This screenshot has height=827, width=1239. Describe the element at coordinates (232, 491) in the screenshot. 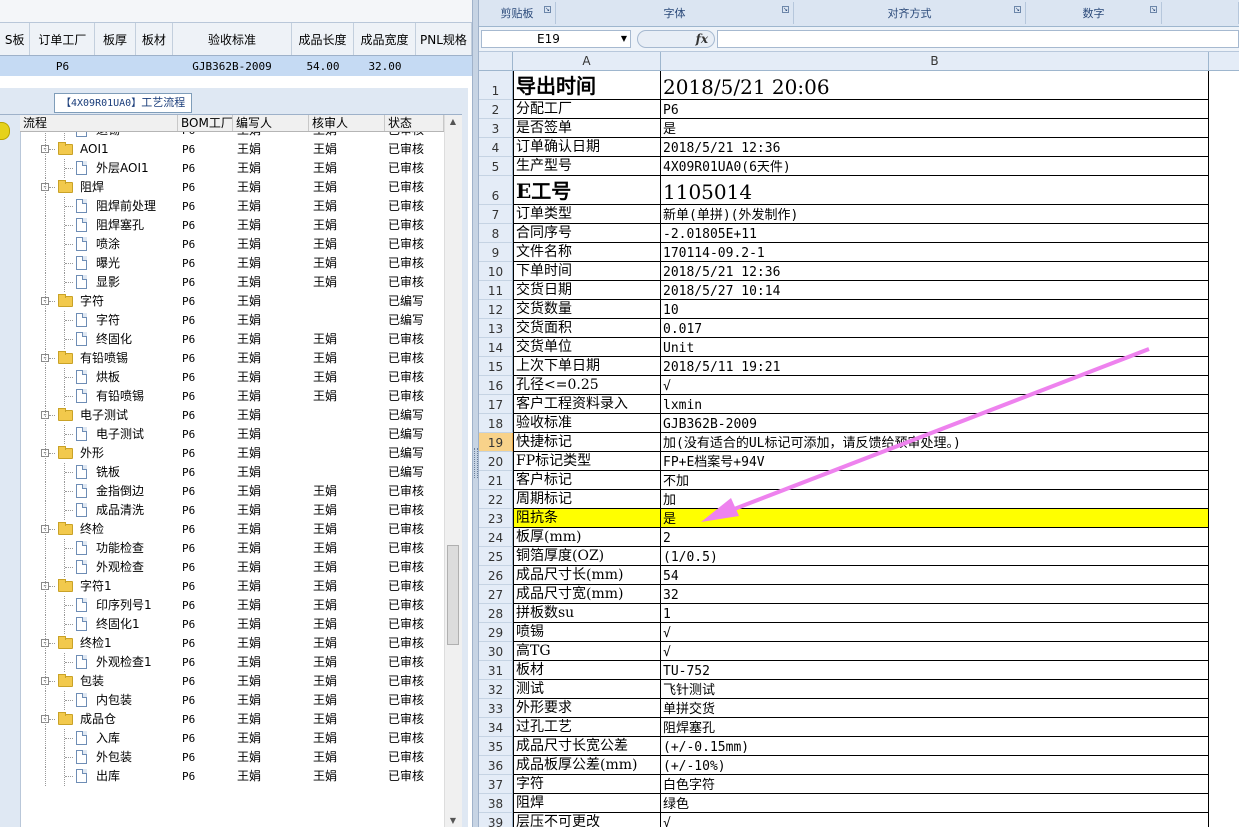

I see `tree-leaf-row: 金指倒边 P6 王娟 王娟 已审核` at that location.